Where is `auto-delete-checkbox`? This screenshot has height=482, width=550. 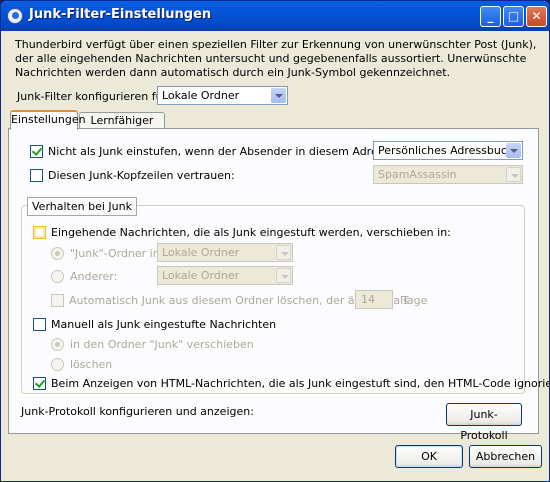 auto-delete-checkbox is located at coordinates (57, 300).